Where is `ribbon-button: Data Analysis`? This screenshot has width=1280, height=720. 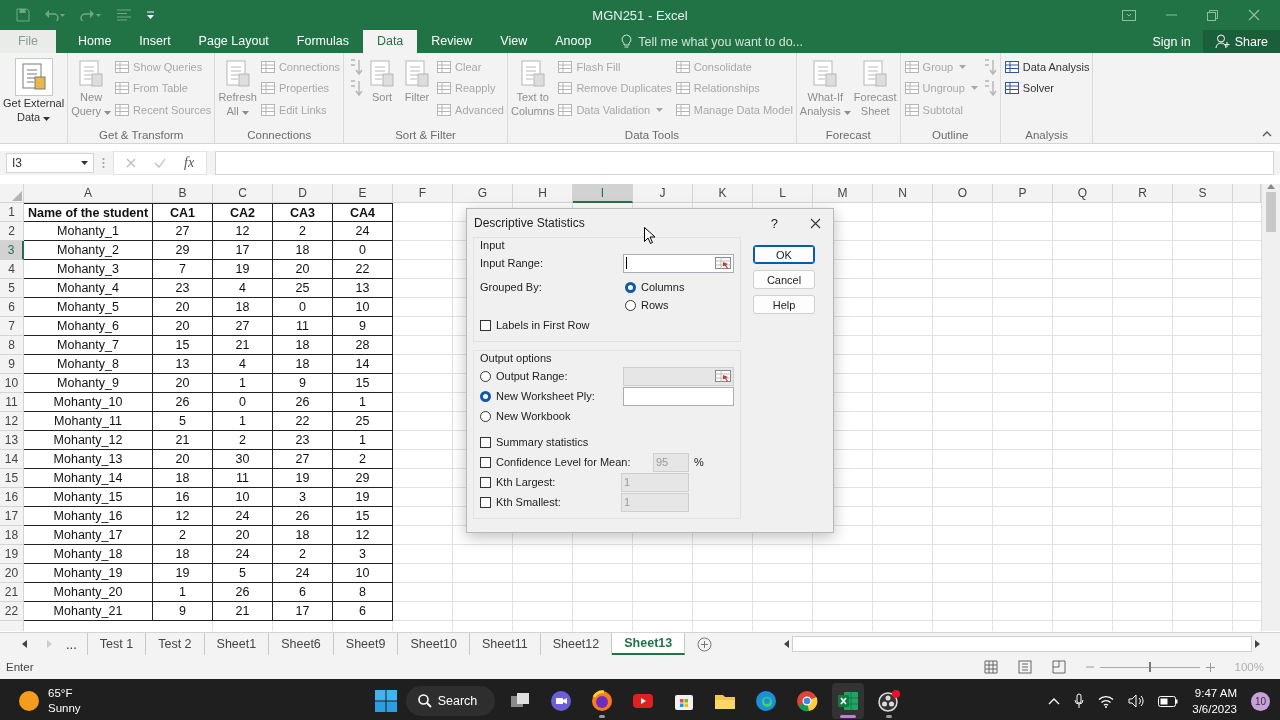 ribbon-button: Data Analysis is located at coordinates (1046, 67).